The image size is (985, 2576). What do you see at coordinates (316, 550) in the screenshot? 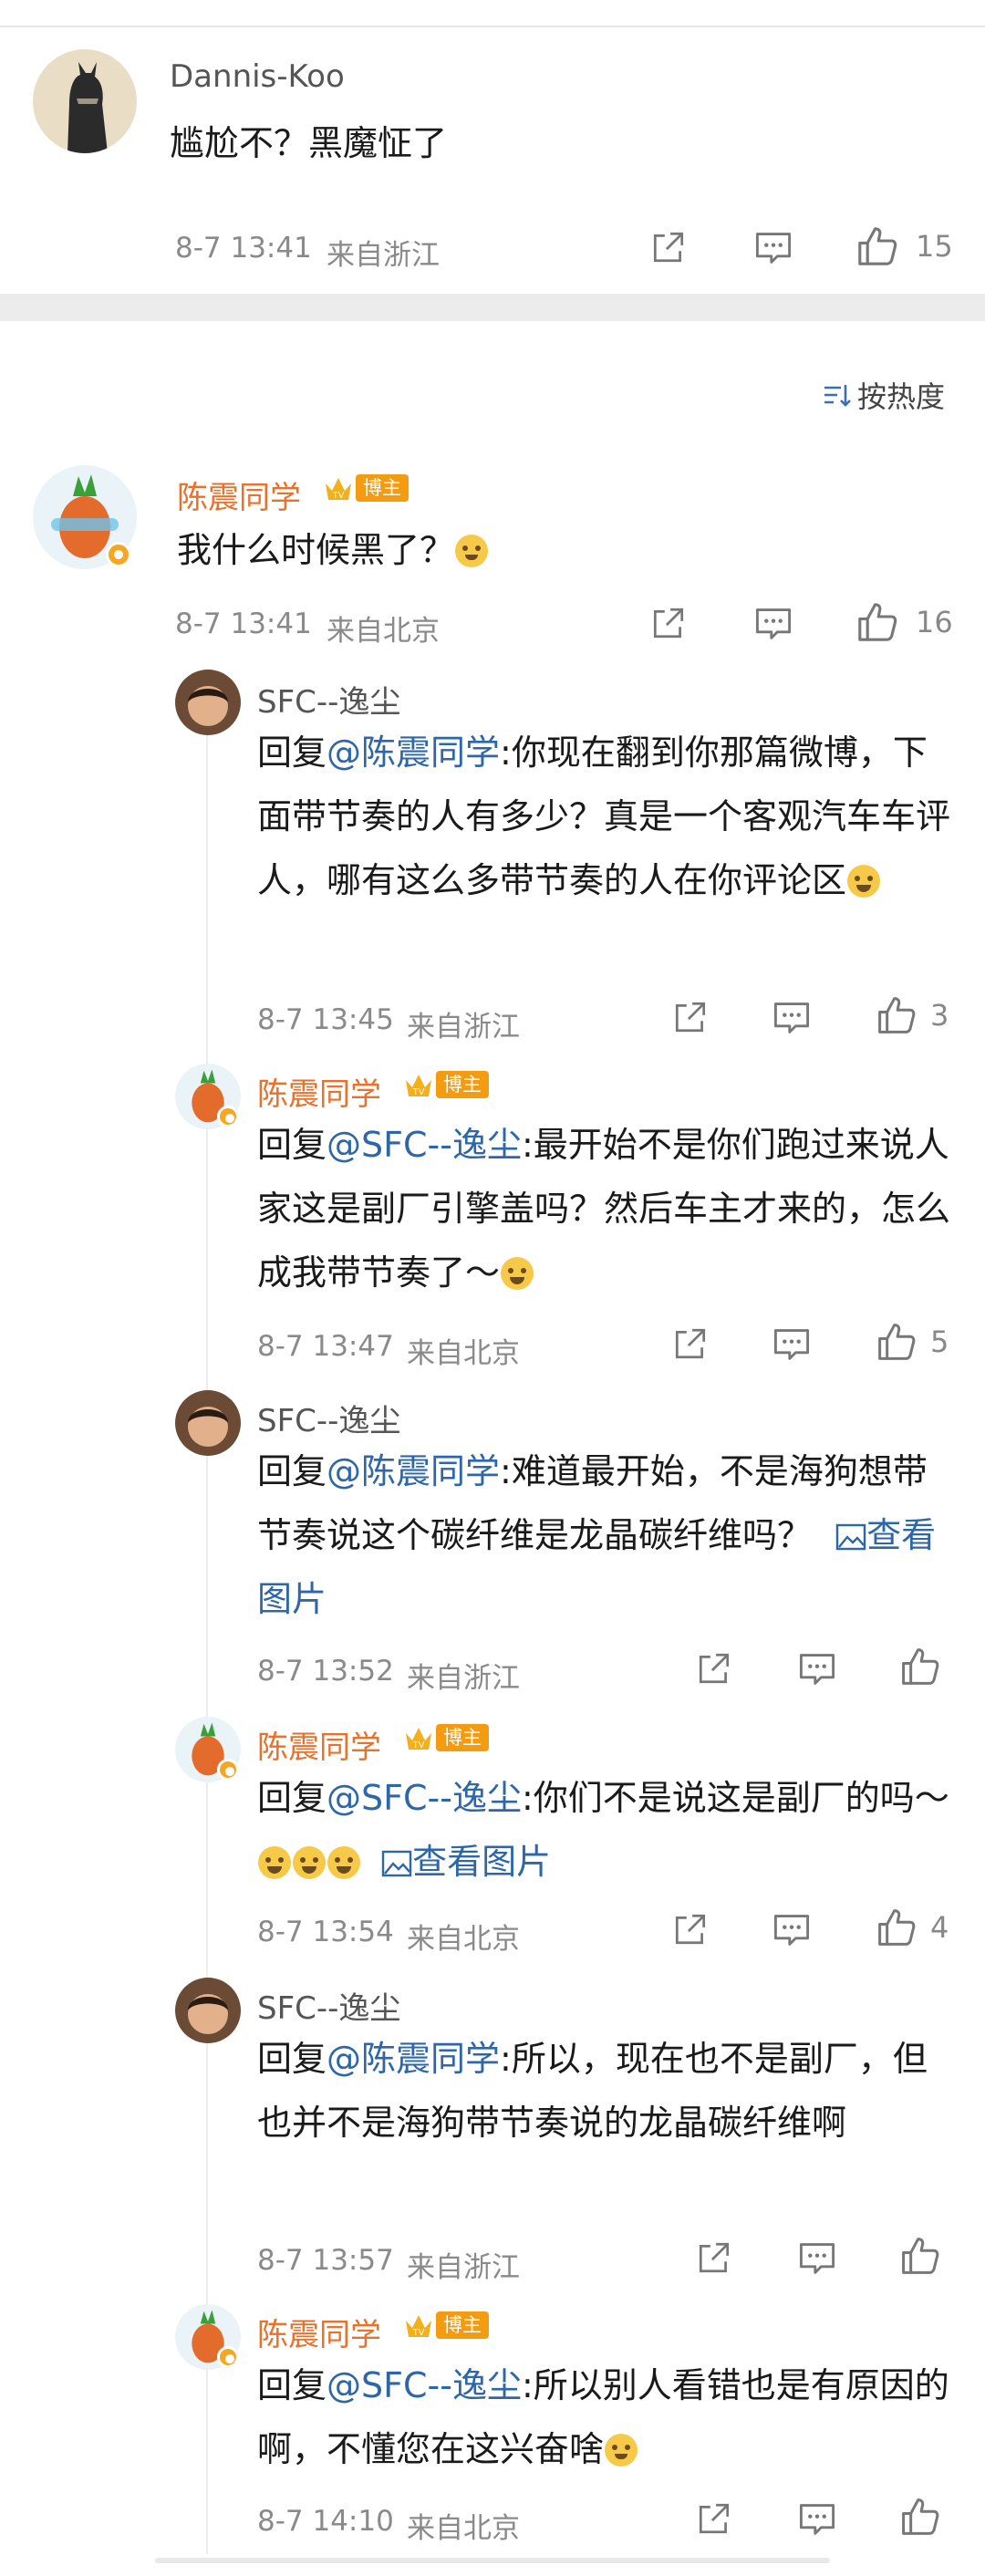
I see `comment-body: 我什么时候黑了？` at bounding box center [316, 550].